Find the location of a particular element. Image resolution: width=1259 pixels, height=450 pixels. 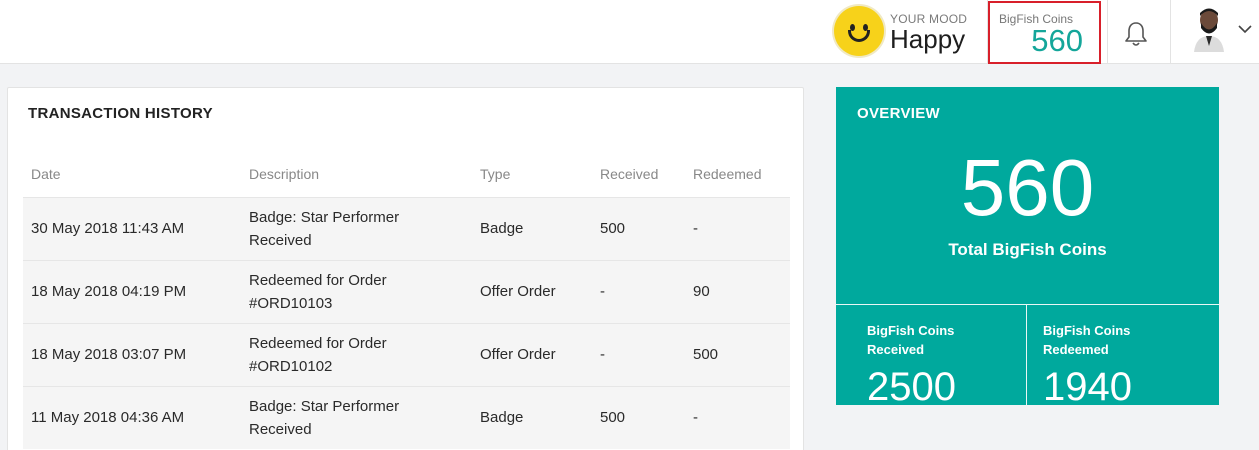

cell-date: 18 May 2018 04:19 PM is located at coordinates (109, 291).